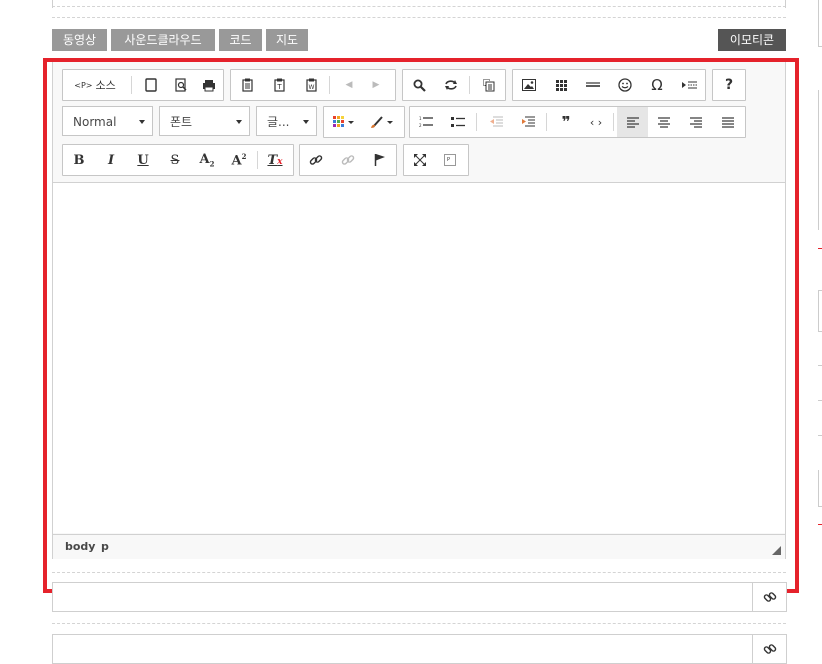  I want to click on field-divider, so click(419, 572).